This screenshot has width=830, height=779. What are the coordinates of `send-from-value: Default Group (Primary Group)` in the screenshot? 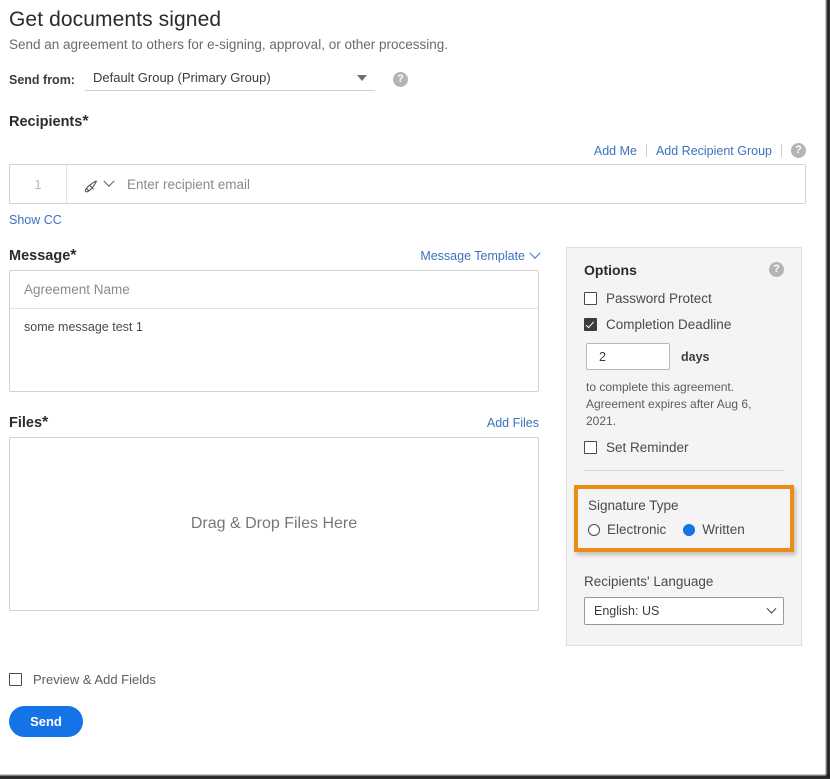 It's located at (181, 77).